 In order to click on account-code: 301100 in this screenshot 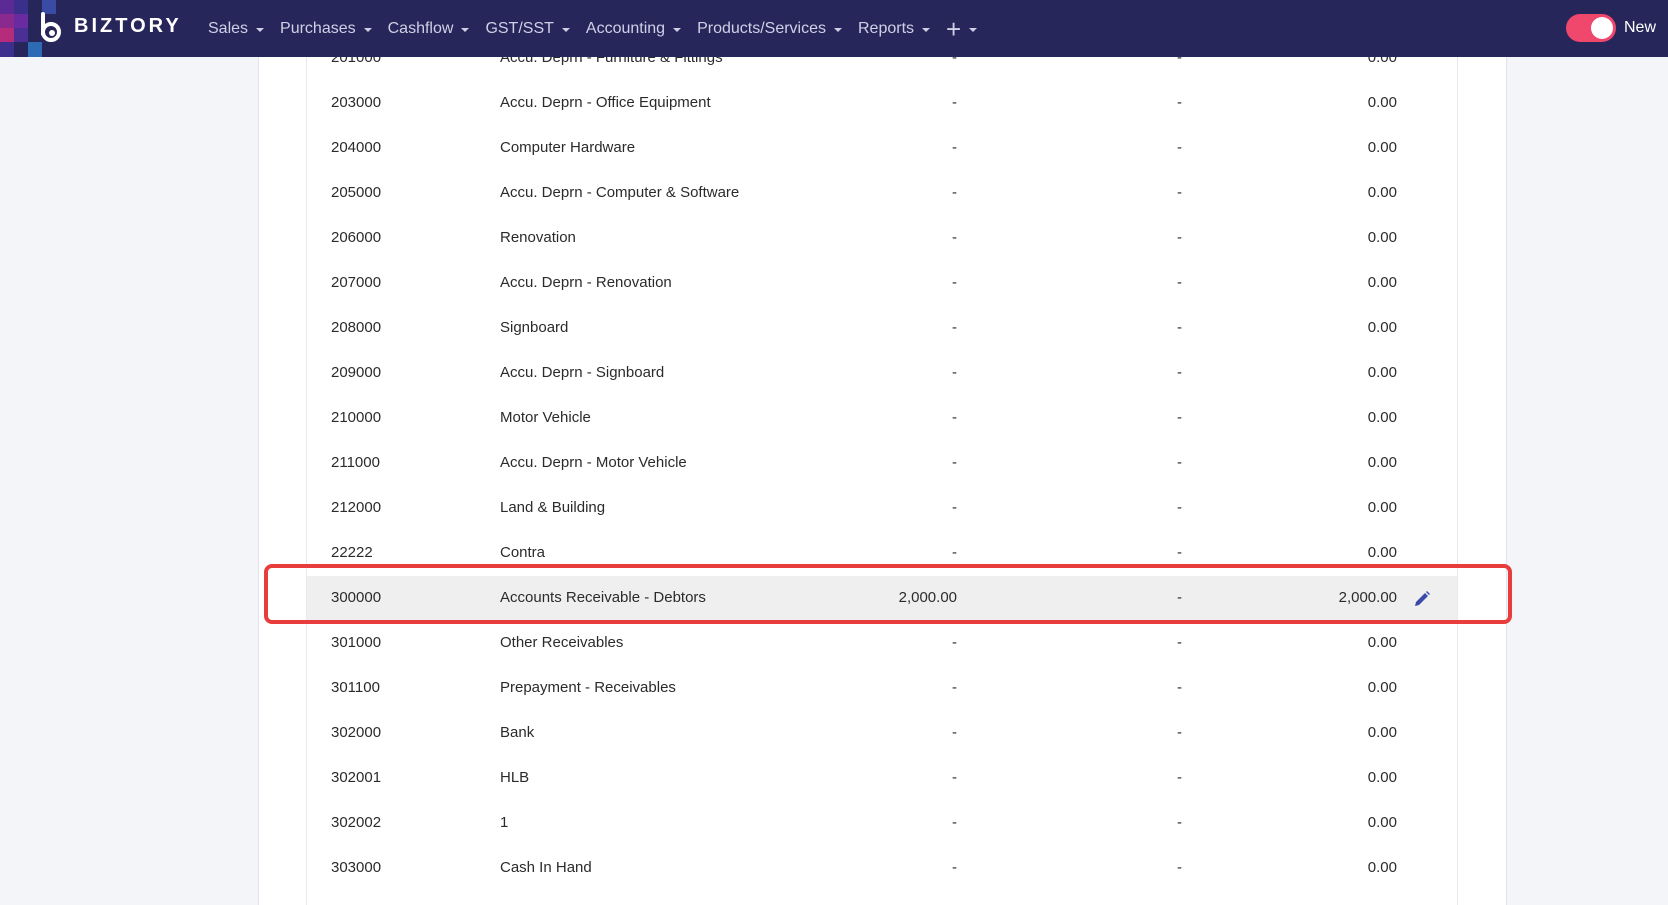, I will do `click(355, 687)`.